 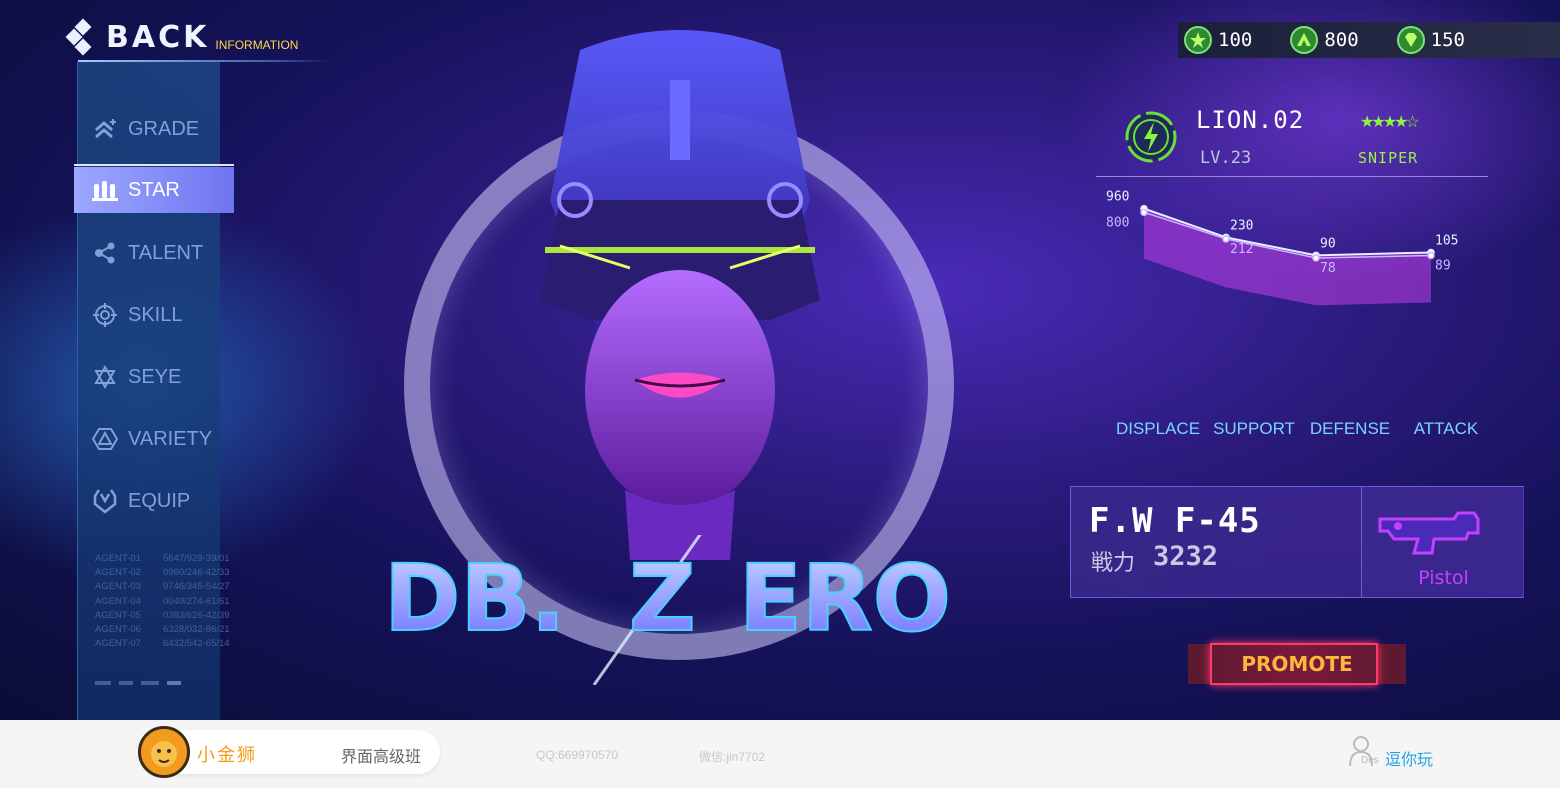 What do you see at coordinates (162, 644) in the screenshot?
I see `agent-row: AGENT-07 6432/542-65/14` at bounding box center [162, 644].